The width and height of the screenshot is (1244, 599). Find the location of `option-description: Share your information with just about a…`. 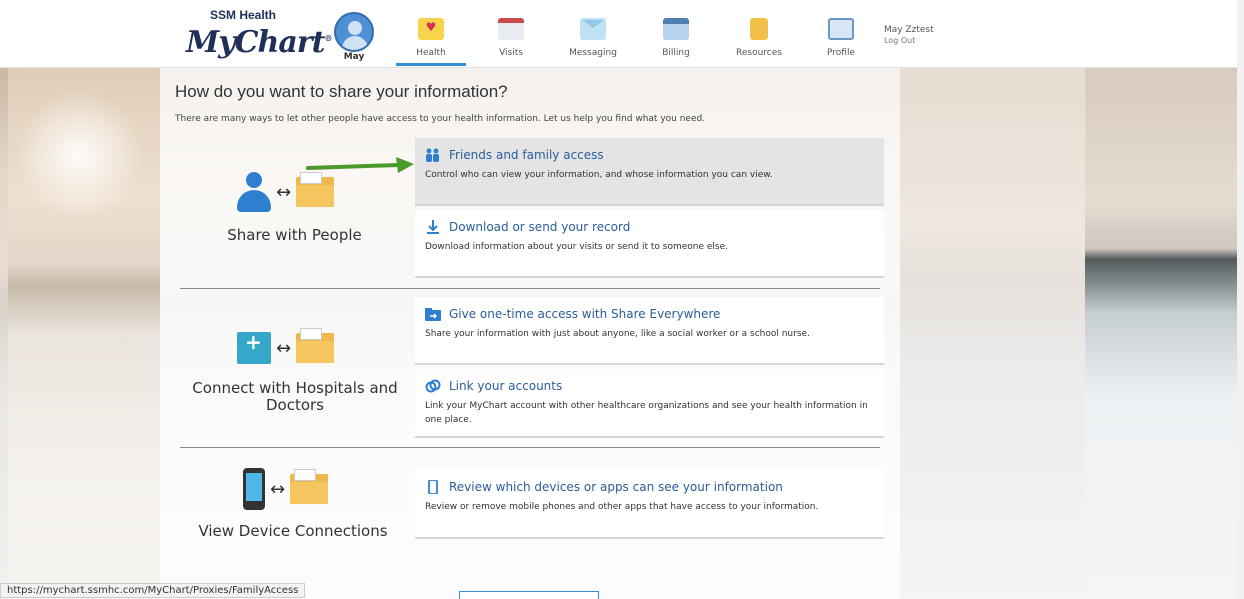

option-description: Share your information with just about a… is located at coordinates (617, 334).